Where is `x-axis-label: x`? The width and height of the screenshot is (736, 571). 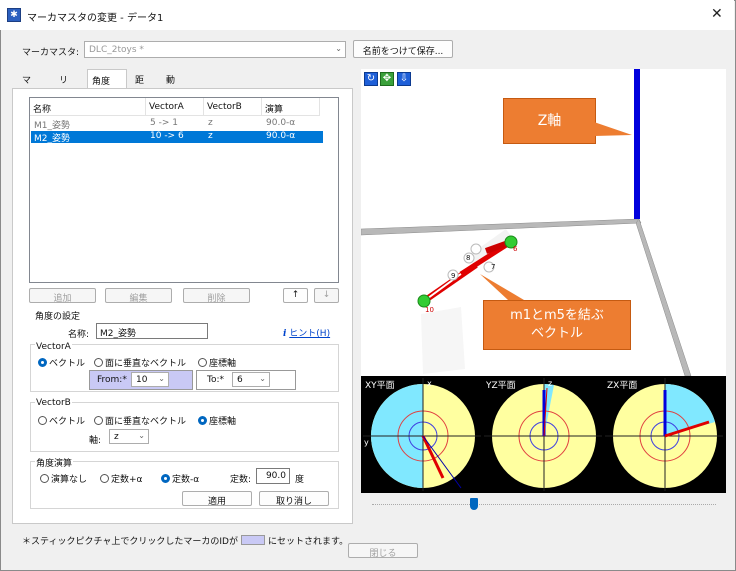 x-axis-label: x is located at coordinates (429, 383).